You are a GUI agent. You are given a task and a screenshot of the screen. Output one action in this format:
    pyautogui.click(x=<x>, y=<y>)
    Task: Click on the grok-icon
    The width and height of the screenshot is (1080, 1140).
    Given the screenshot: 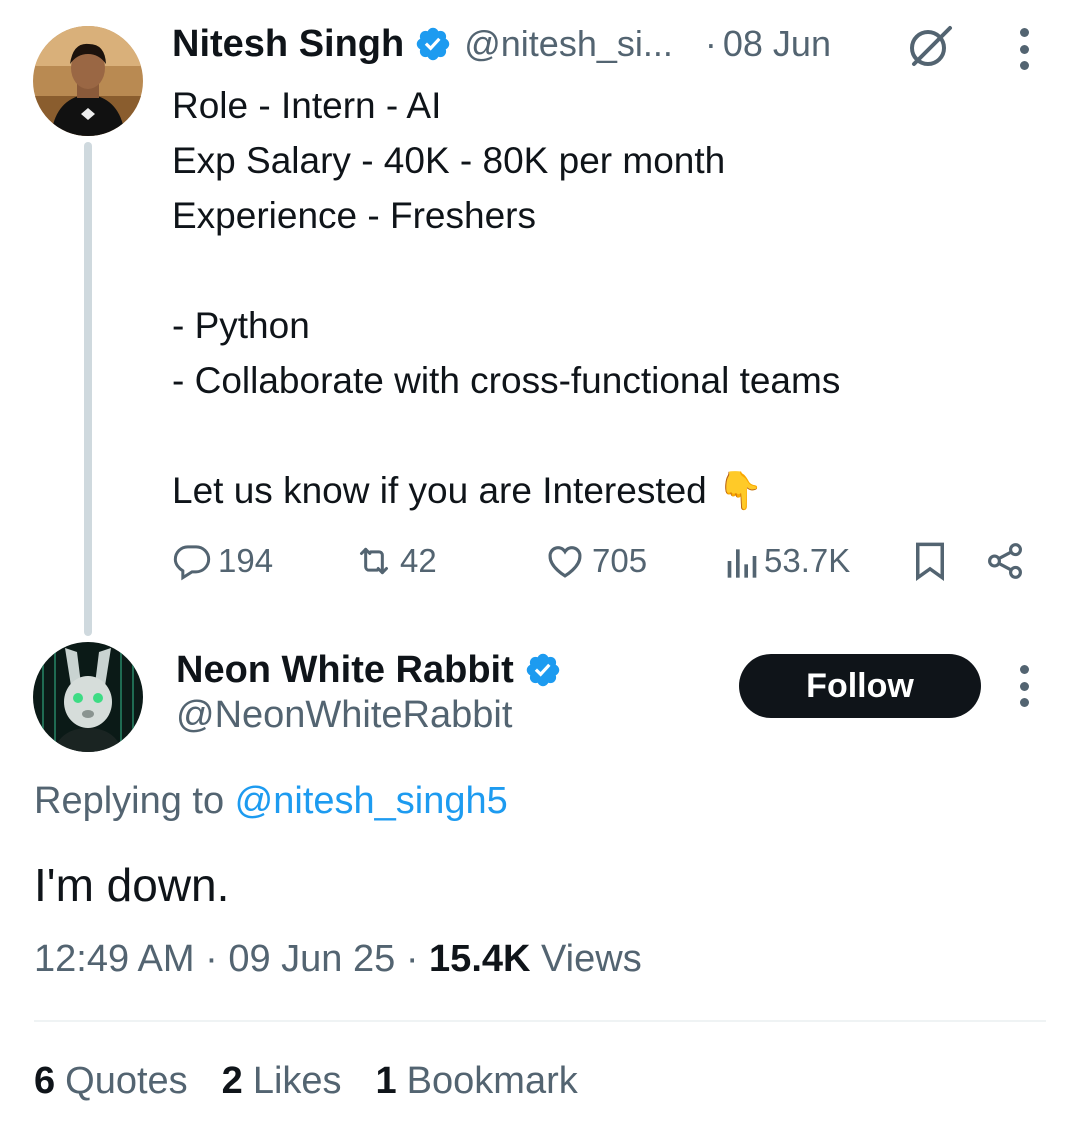 What is the action you would take?
    pyautogui.click(x=930, y=46)
    